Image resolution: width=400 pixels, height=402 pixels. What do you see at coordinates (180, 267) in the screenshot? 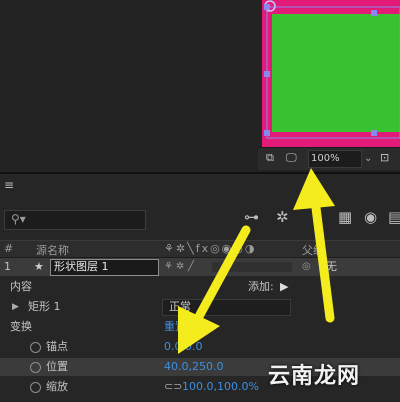
I see `collapse-switch-icon: ✲` at bounding box center [180, 267].